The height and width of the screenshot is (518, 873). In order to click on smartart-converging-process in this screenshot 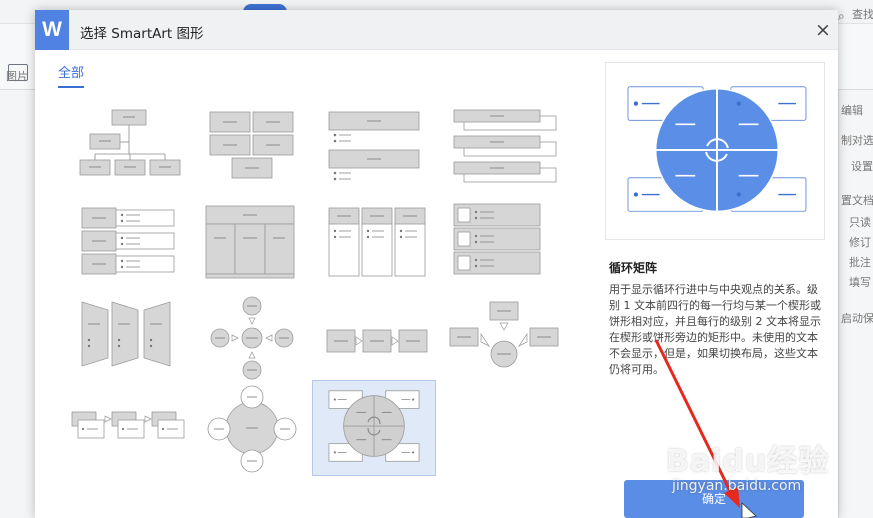, I will do `click(510, 342)`.